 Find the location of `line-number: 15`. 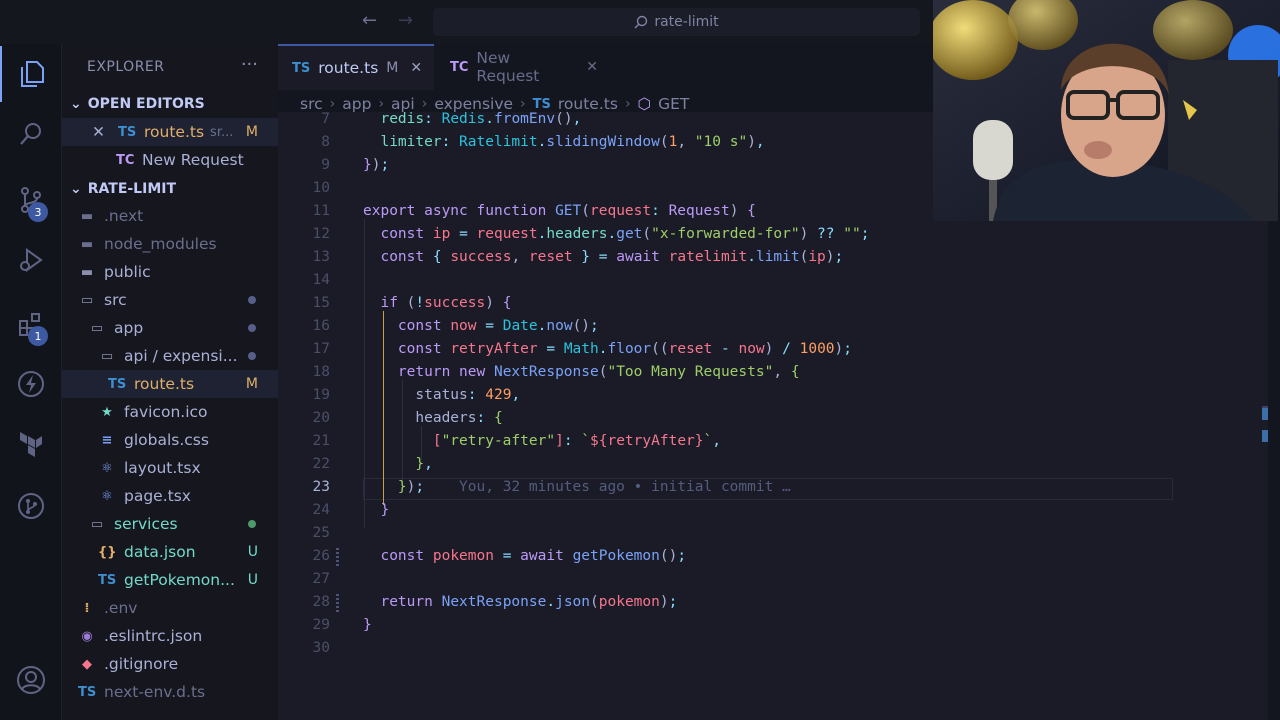

line-number: 15 is located at coordinates (321, 303).